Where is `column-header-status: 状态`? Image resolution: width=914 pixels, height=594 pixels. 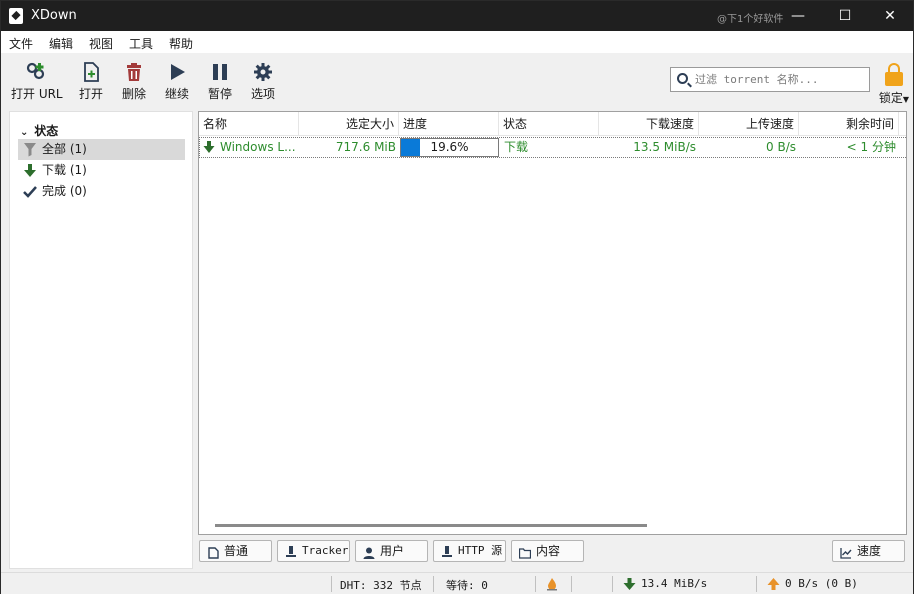 column-header-status: 状态 is located at coordinates (549, 124).